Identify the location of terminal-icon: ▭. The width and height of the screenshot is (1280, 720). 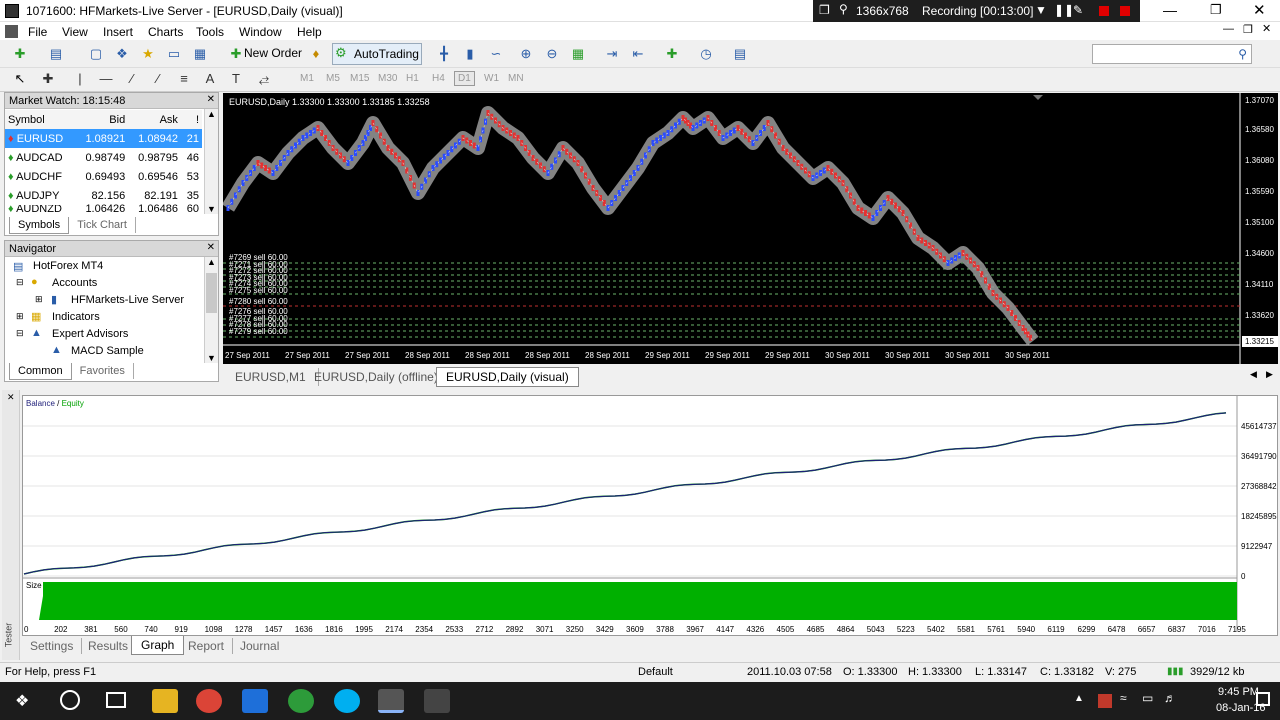
(174, 54).